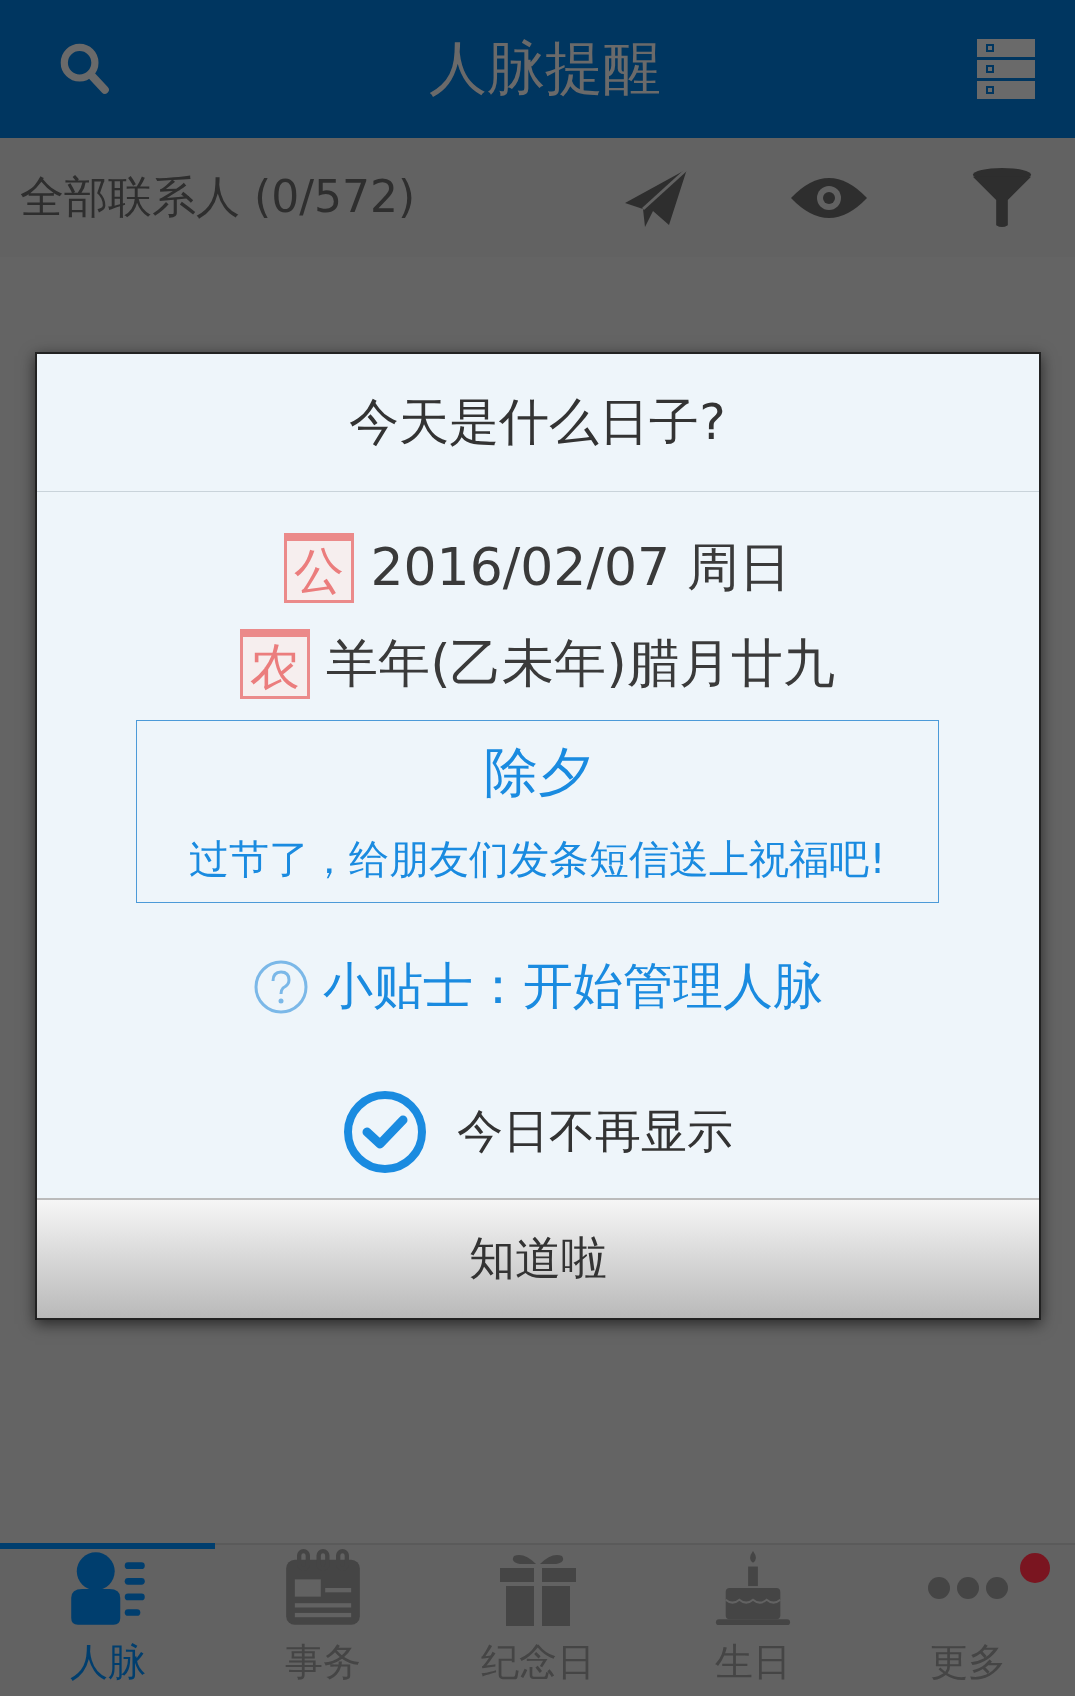  What do you see at coordinates (580, 567) in the screenshot?
I see `solar-date: 2016/02/07 周日` at bounding box center [580, 567].